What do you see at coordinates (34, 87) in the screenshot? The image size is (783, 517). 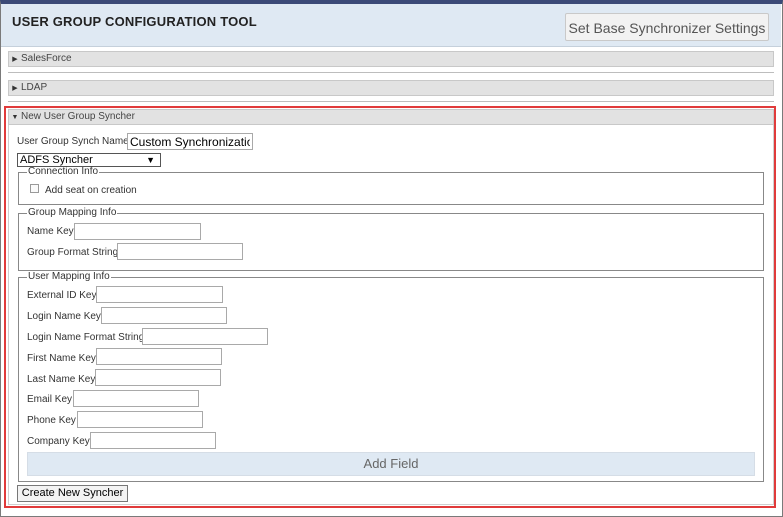 I see `accordion-label: LDAP` at bounding box center [34, 87].